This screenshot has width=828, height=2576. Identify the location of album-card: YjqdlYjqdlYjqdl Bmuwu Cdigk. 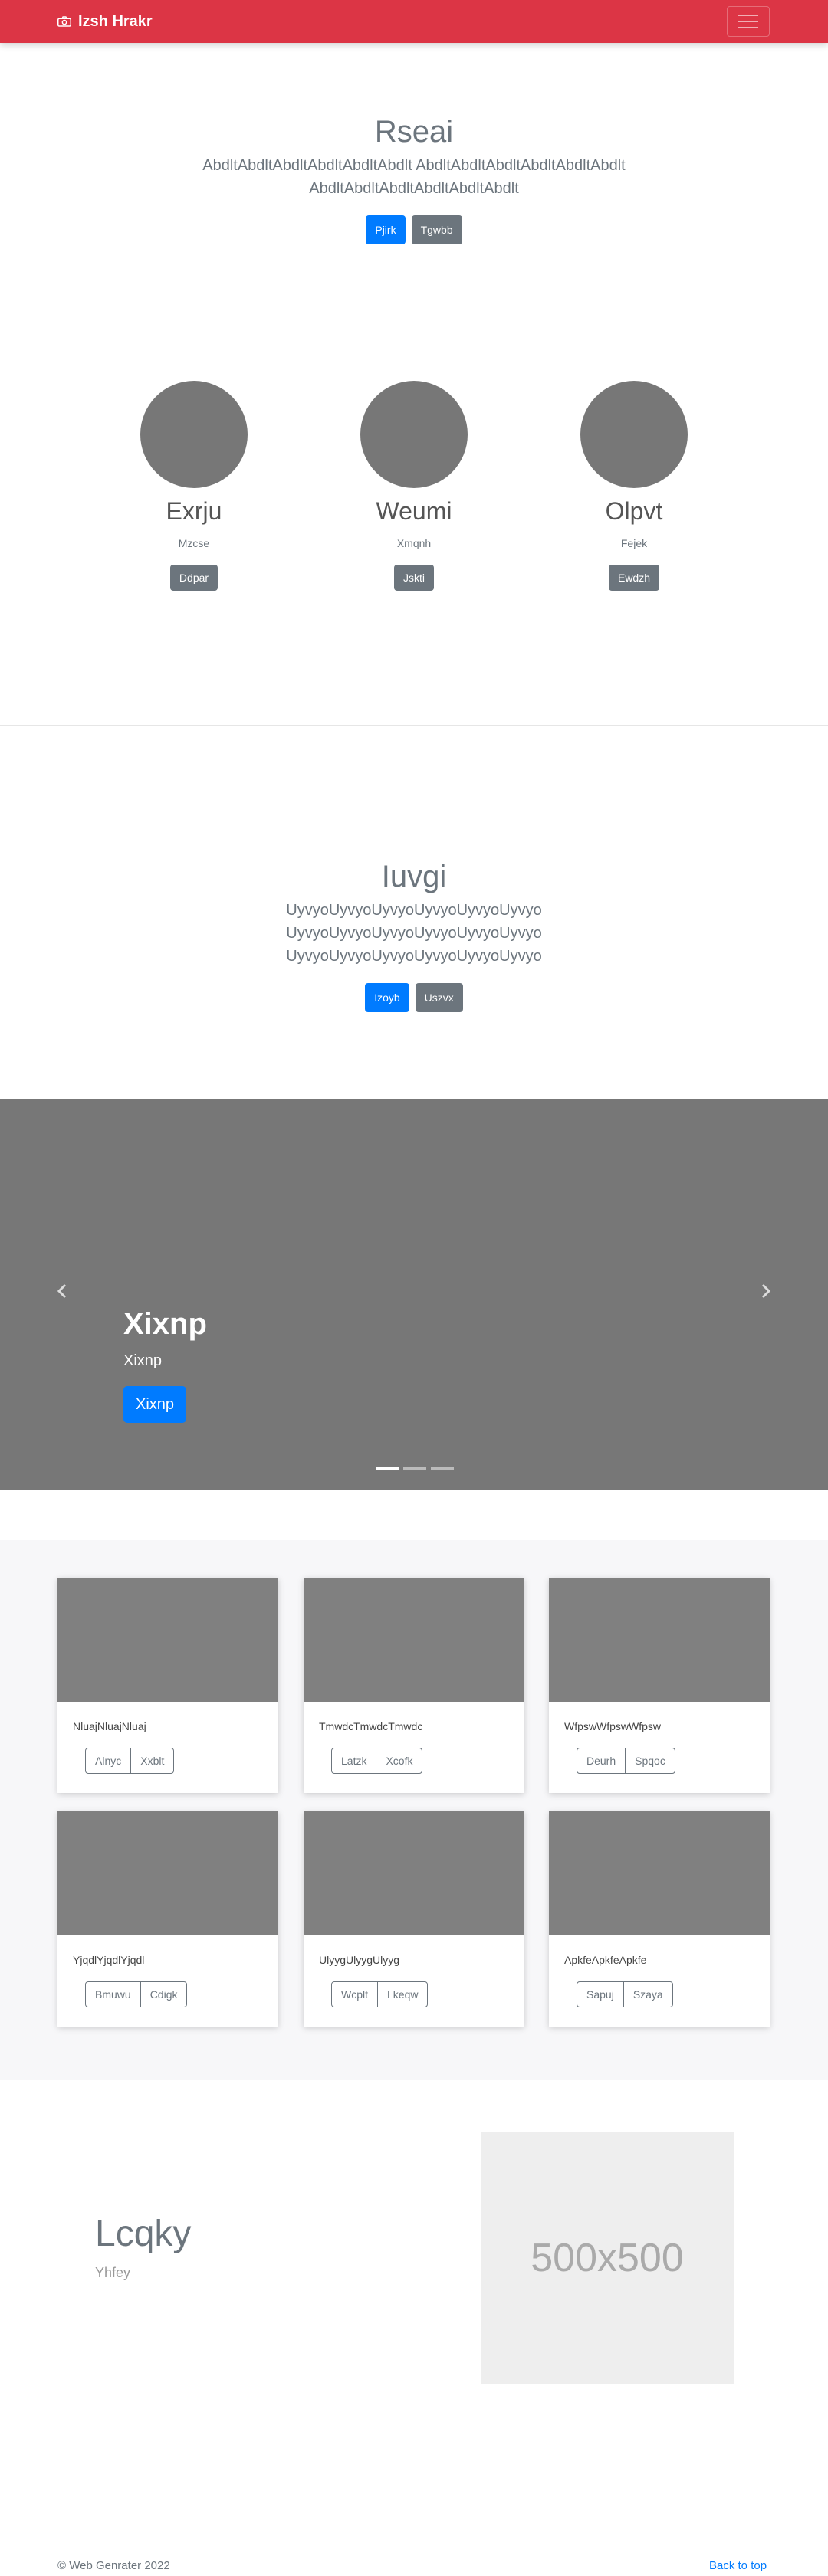
(168, 1919).